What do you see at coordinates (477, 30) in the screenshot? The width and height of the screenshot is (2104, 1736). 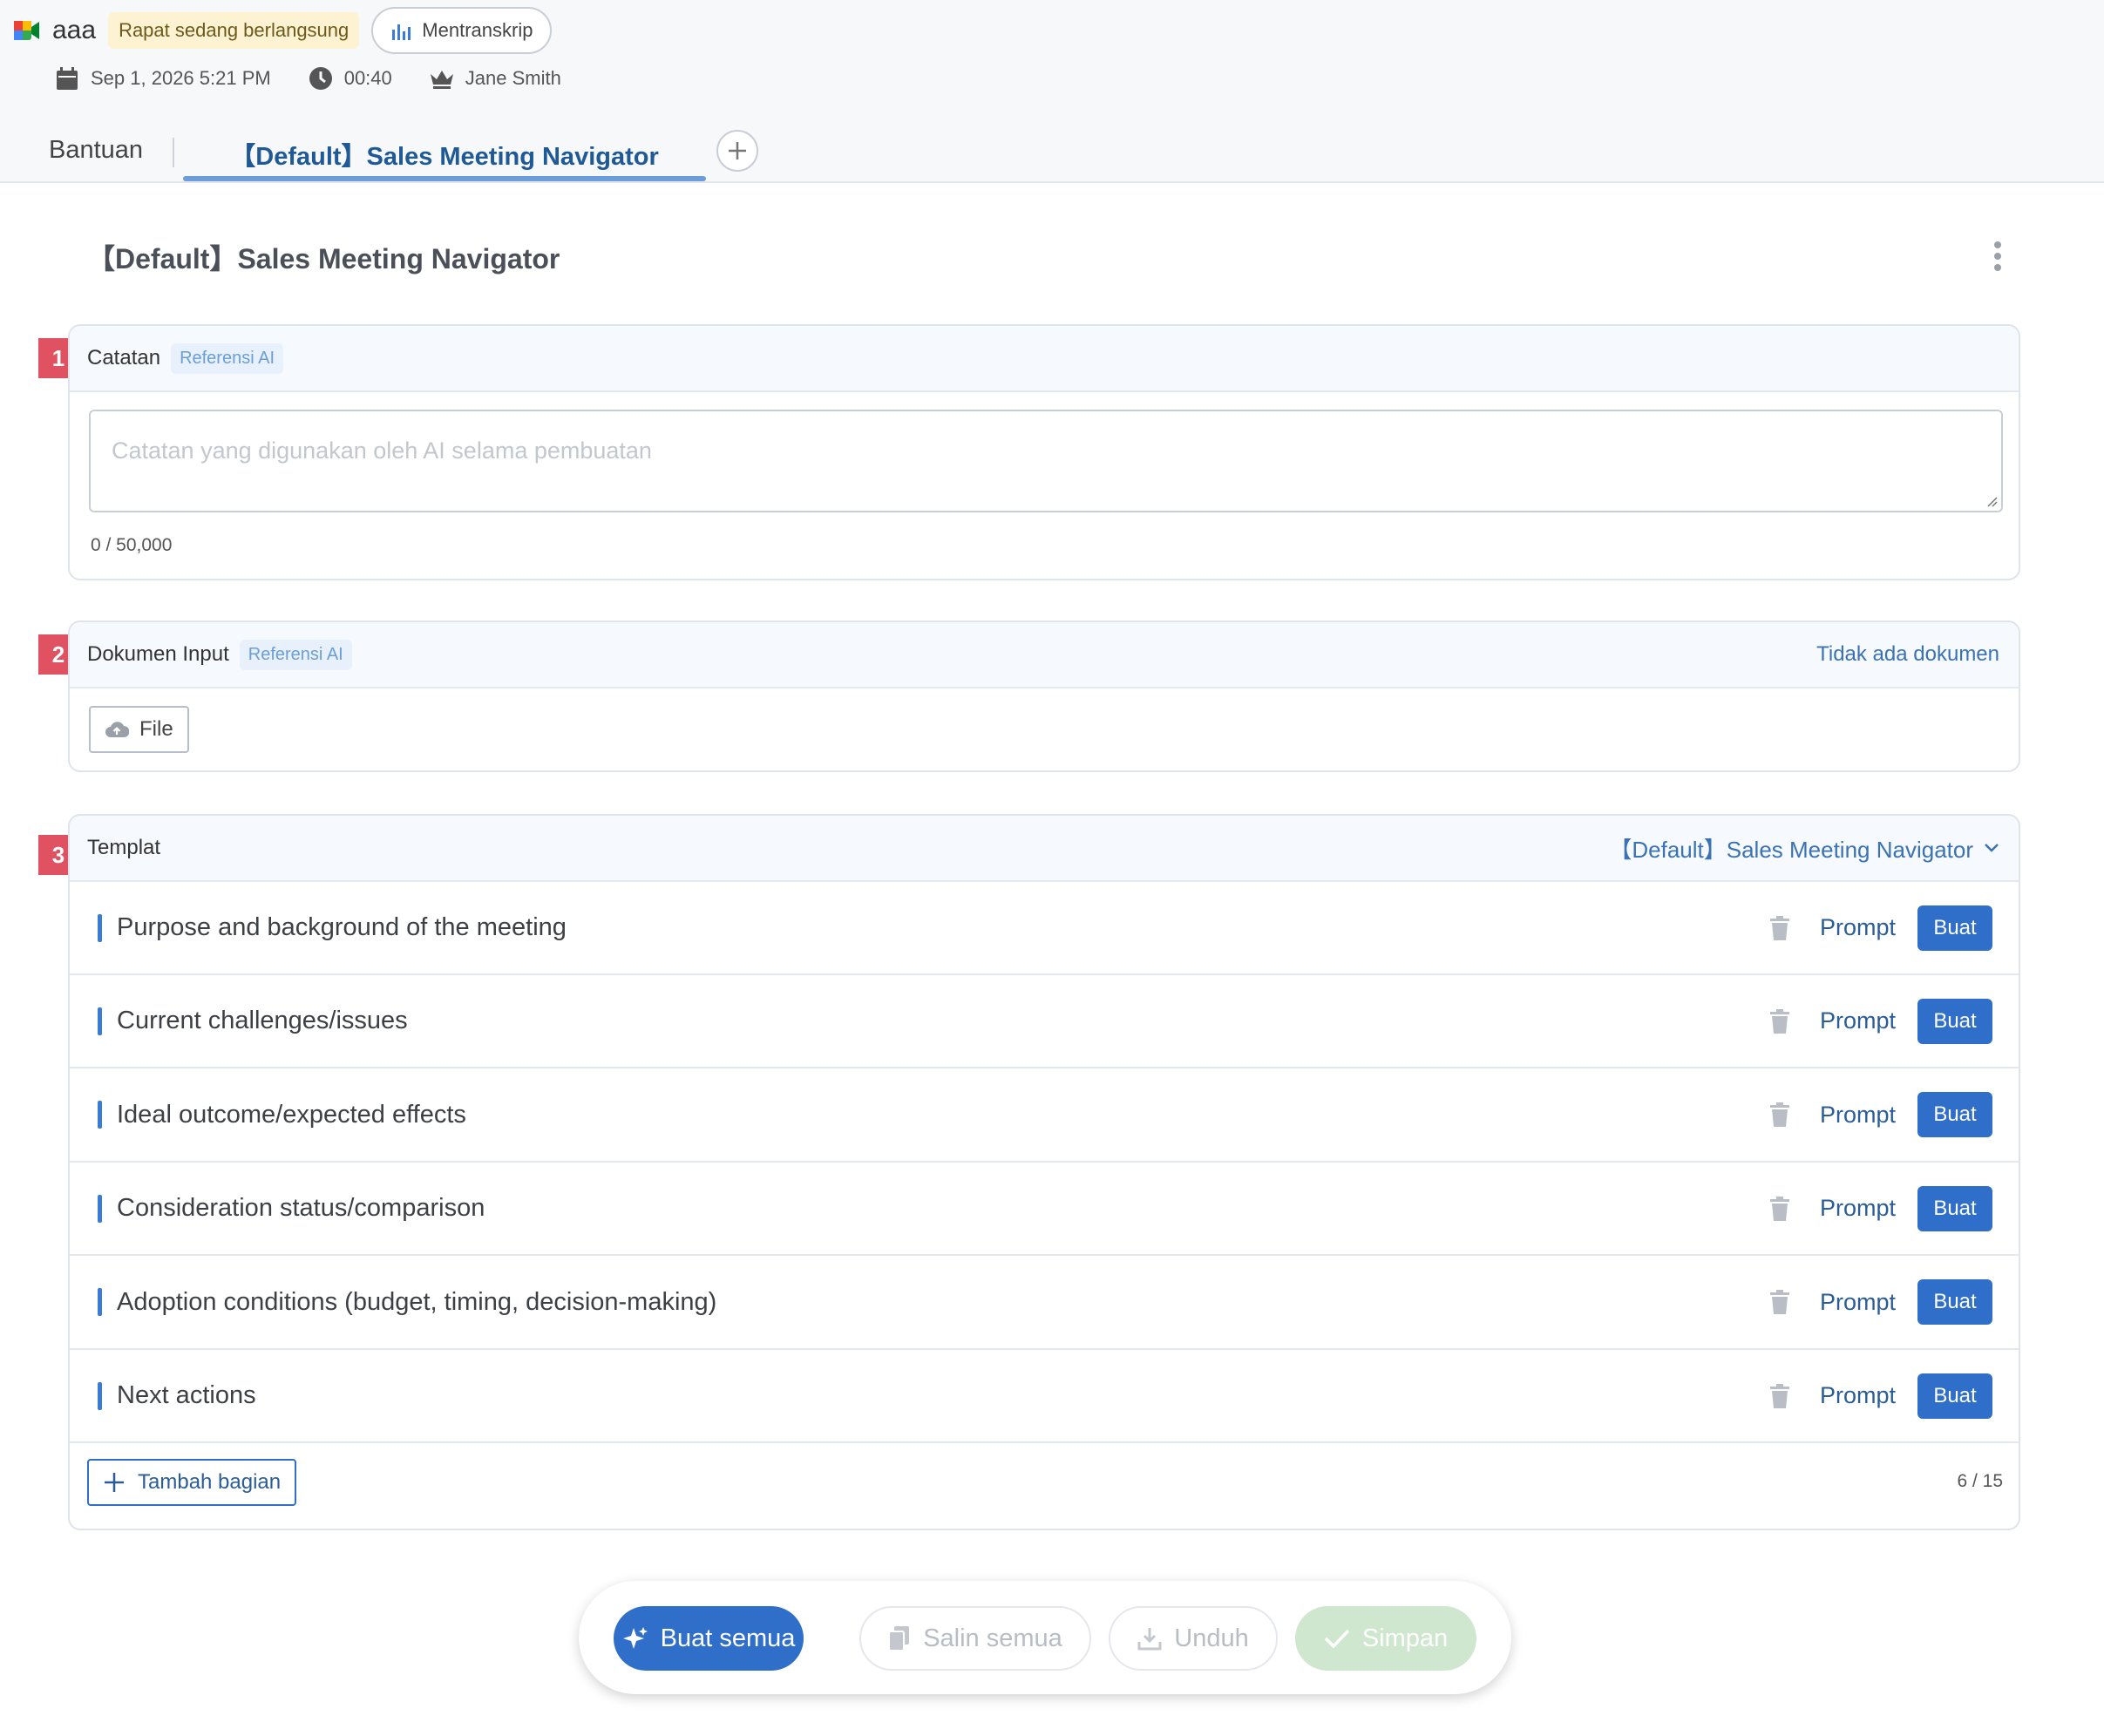 I see `transcribe-label: Mentranskrip` at bounding box center [477, 30].